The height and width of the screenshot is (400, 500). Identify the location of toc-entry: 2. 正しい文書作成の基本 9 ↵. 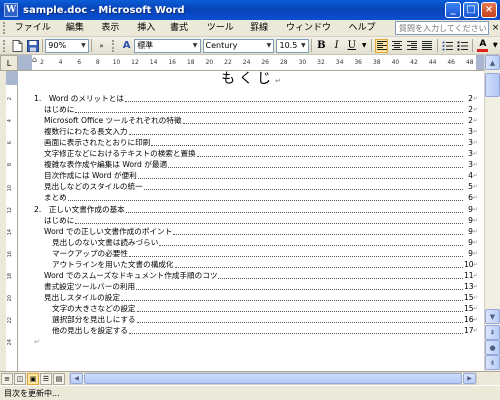
(256, 209).